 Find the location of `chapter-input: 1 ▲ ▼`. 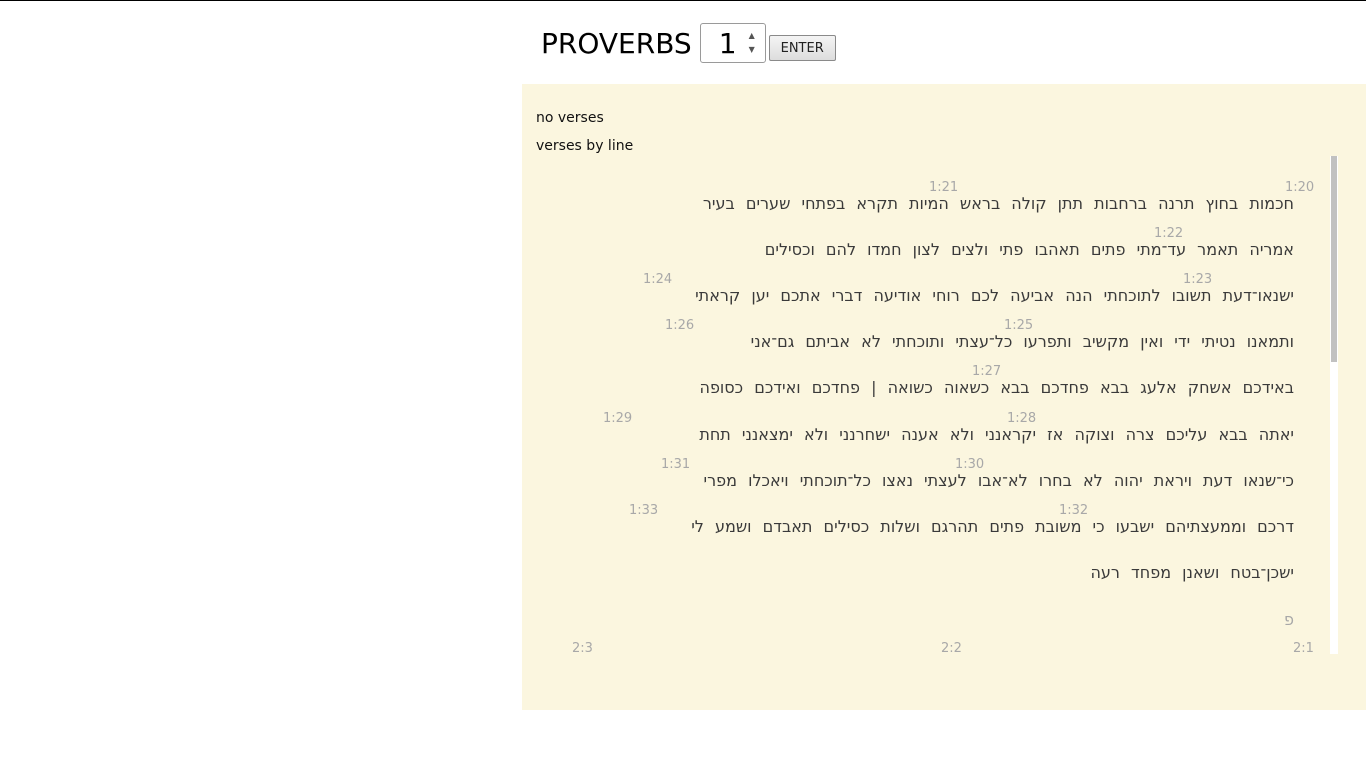

chapter-input: 1 ▲ ▼ is located at coordinates (732, 43).